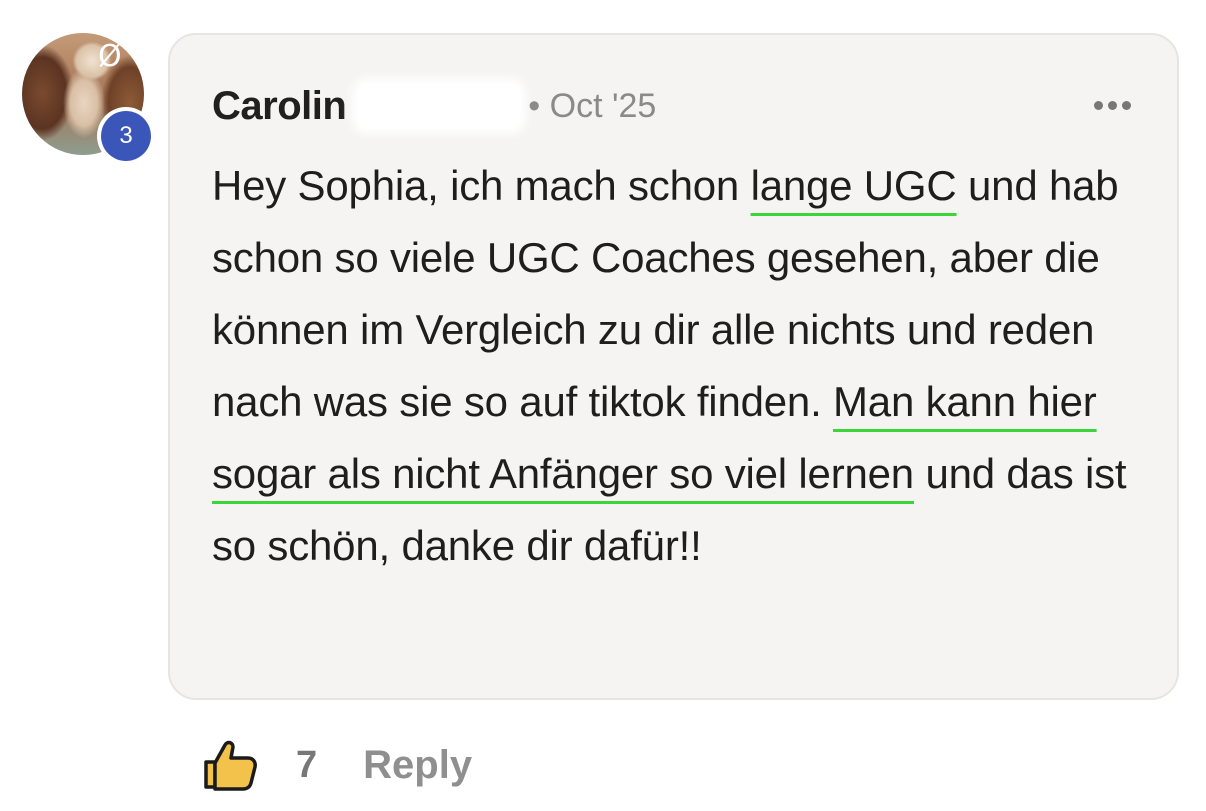 The height and width of the screenshot is (811, 1206). I want to click on reply-button: Reply, so click(417, 765).